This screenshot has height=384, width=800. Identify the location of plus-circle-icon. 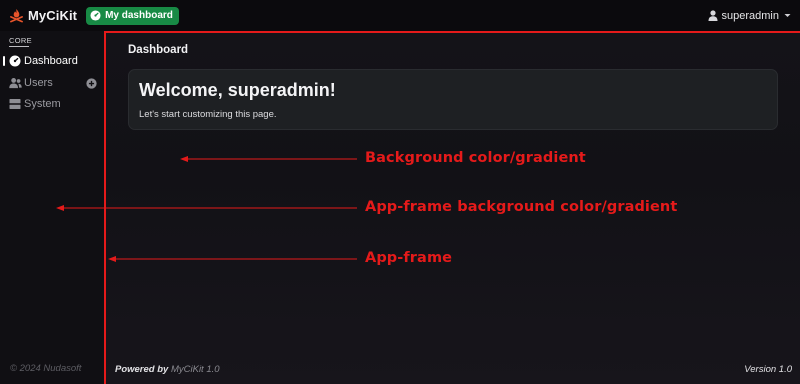
(91, 83).